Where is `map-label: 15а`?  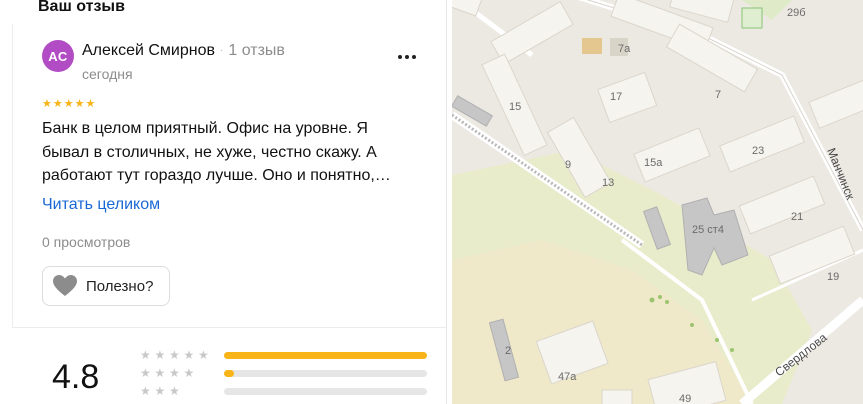 map-label: 15а is located at coordinates (653, 163).